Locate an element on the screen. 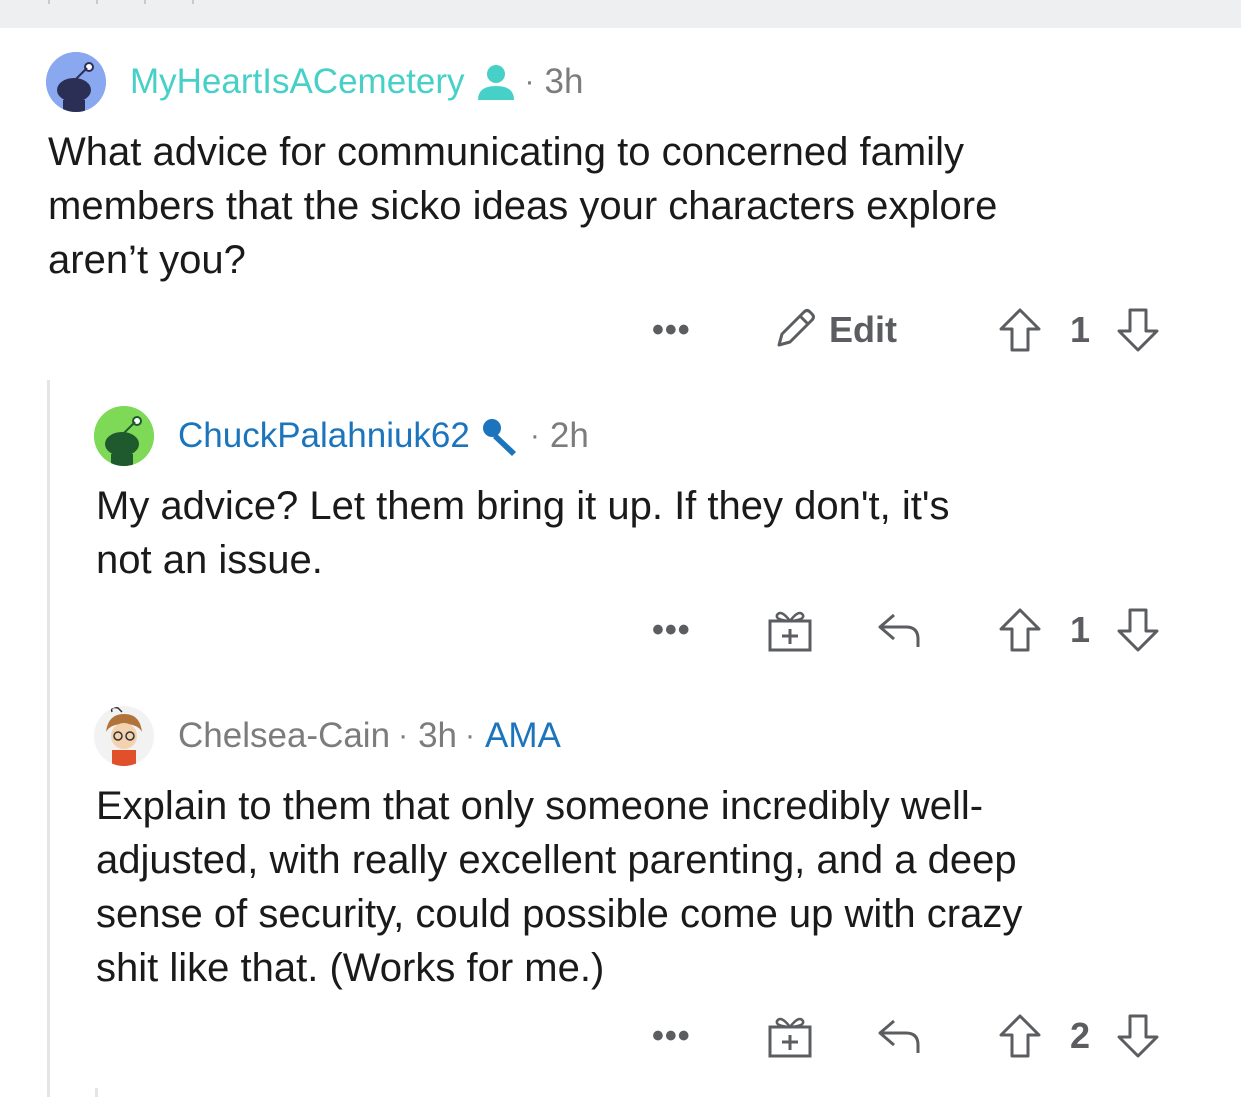 Image resolution: width=1241 pixels, height=1097 pixels. comment-header: ChuckPalahniuk62 · 2h is located at coordinates (341, 436).